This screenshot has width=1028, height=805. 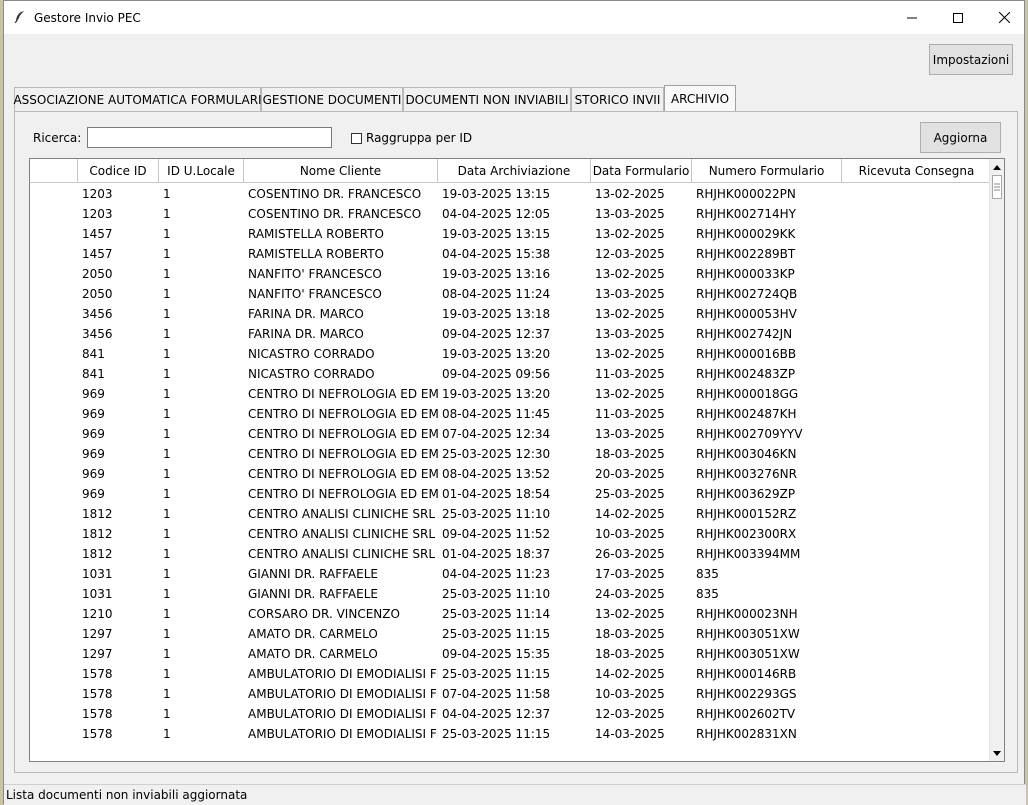 I want to click on cell-data-formulario: 10-03-2025, so click(x=630, y=694).